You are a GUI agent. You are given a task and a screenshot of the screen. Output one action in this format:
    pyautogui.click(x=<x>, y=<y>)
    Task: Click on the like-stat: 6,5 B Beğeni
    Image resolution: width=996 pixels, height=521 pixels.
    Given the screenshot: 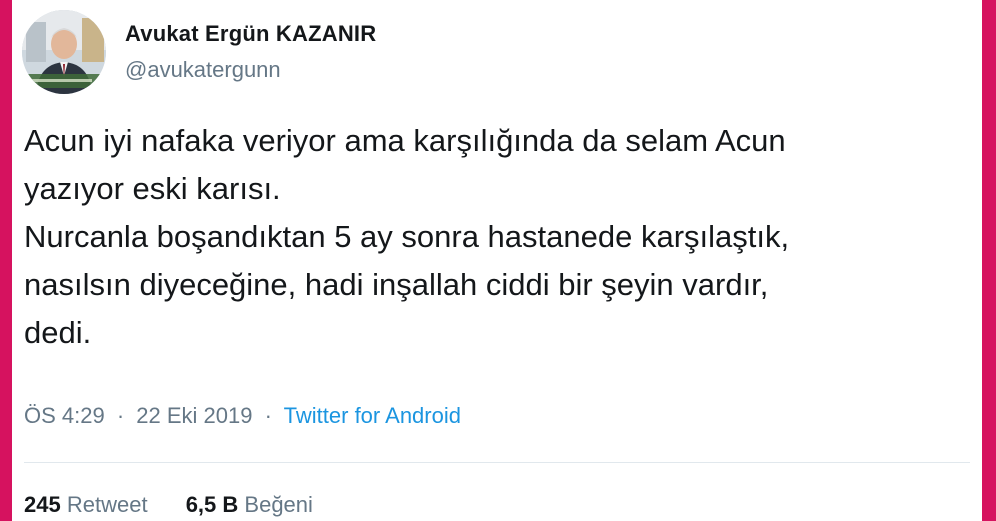 What is the action you would take?
    pyautogui.click(x=249, y=505)
    